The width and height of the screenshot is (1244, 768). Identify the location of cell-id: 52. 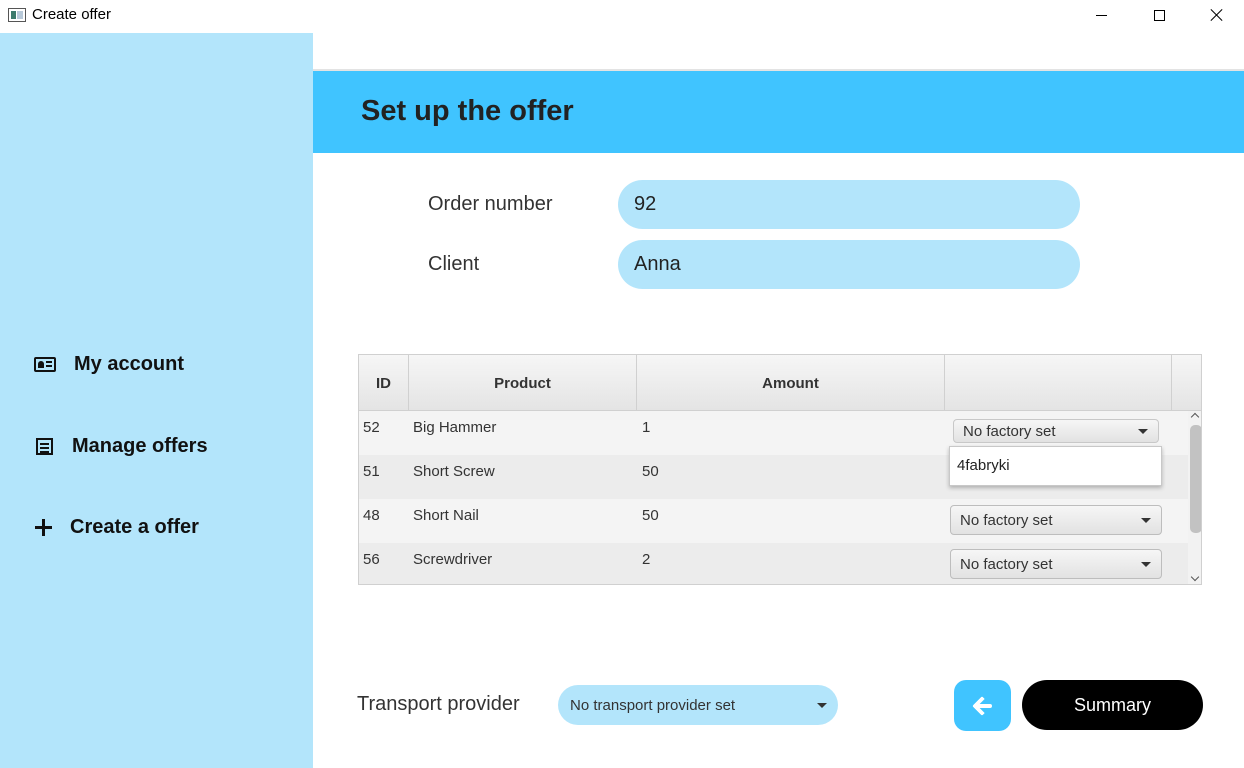
(371, 427).